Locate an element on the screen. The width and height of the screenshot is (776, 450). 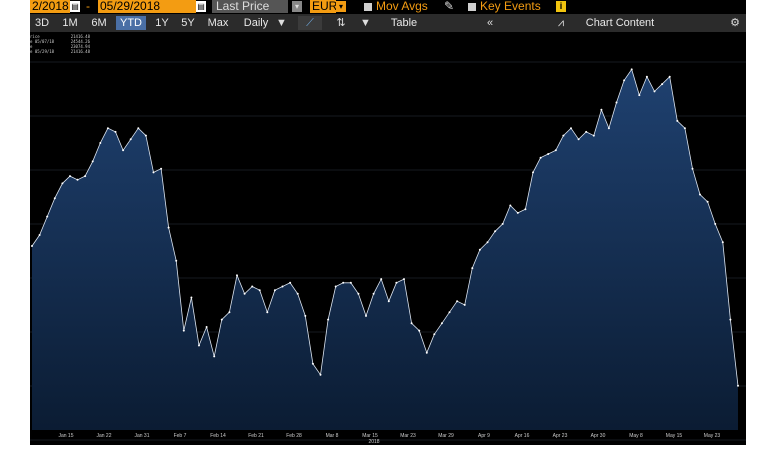
x-tick-label: Mar 8 is located at coordinates (332, 436).